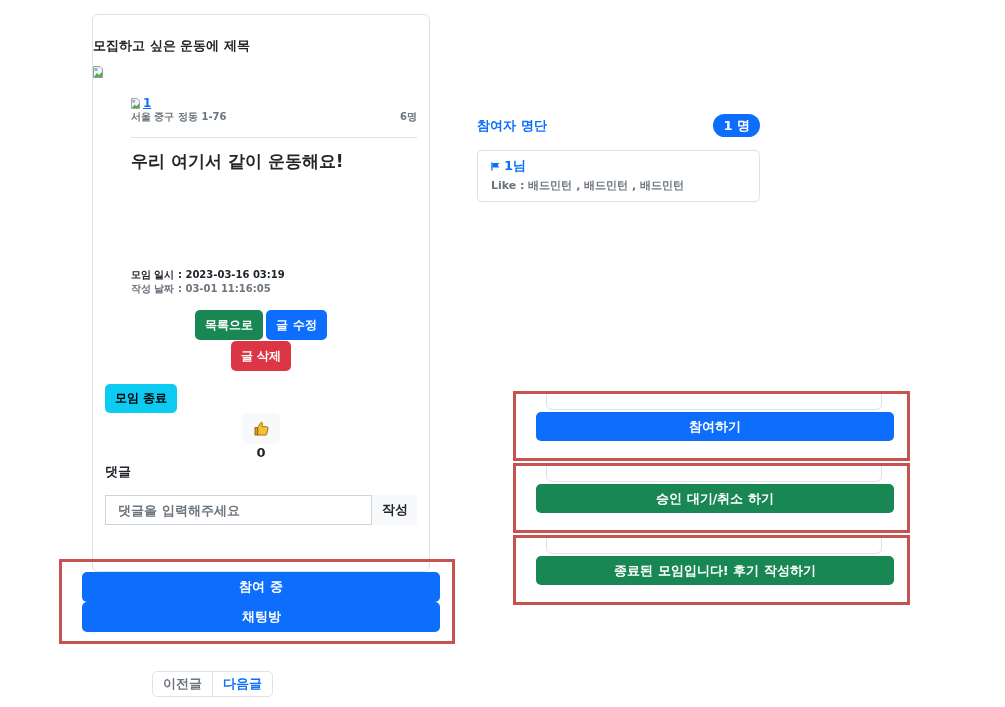  What do you see at coordinates (515, 166) in the screenshot?
I see `participant-name: 1님` at bounding box center [515, 166].